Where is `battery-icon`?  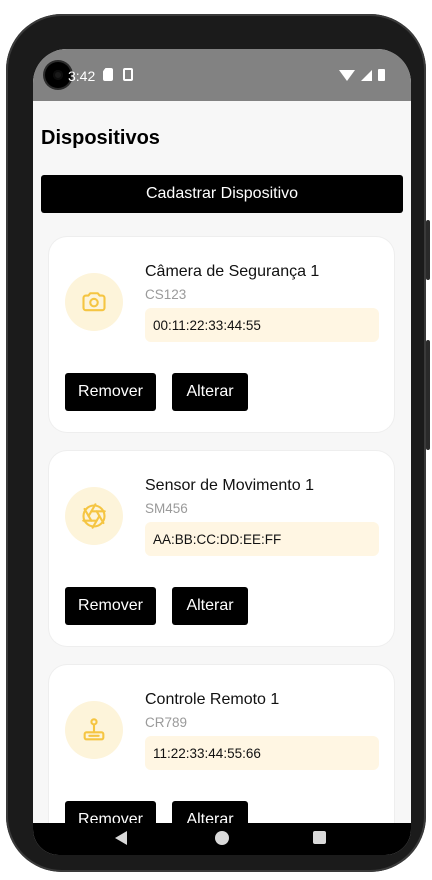
battery-icon is located at coordinates (381, 75).